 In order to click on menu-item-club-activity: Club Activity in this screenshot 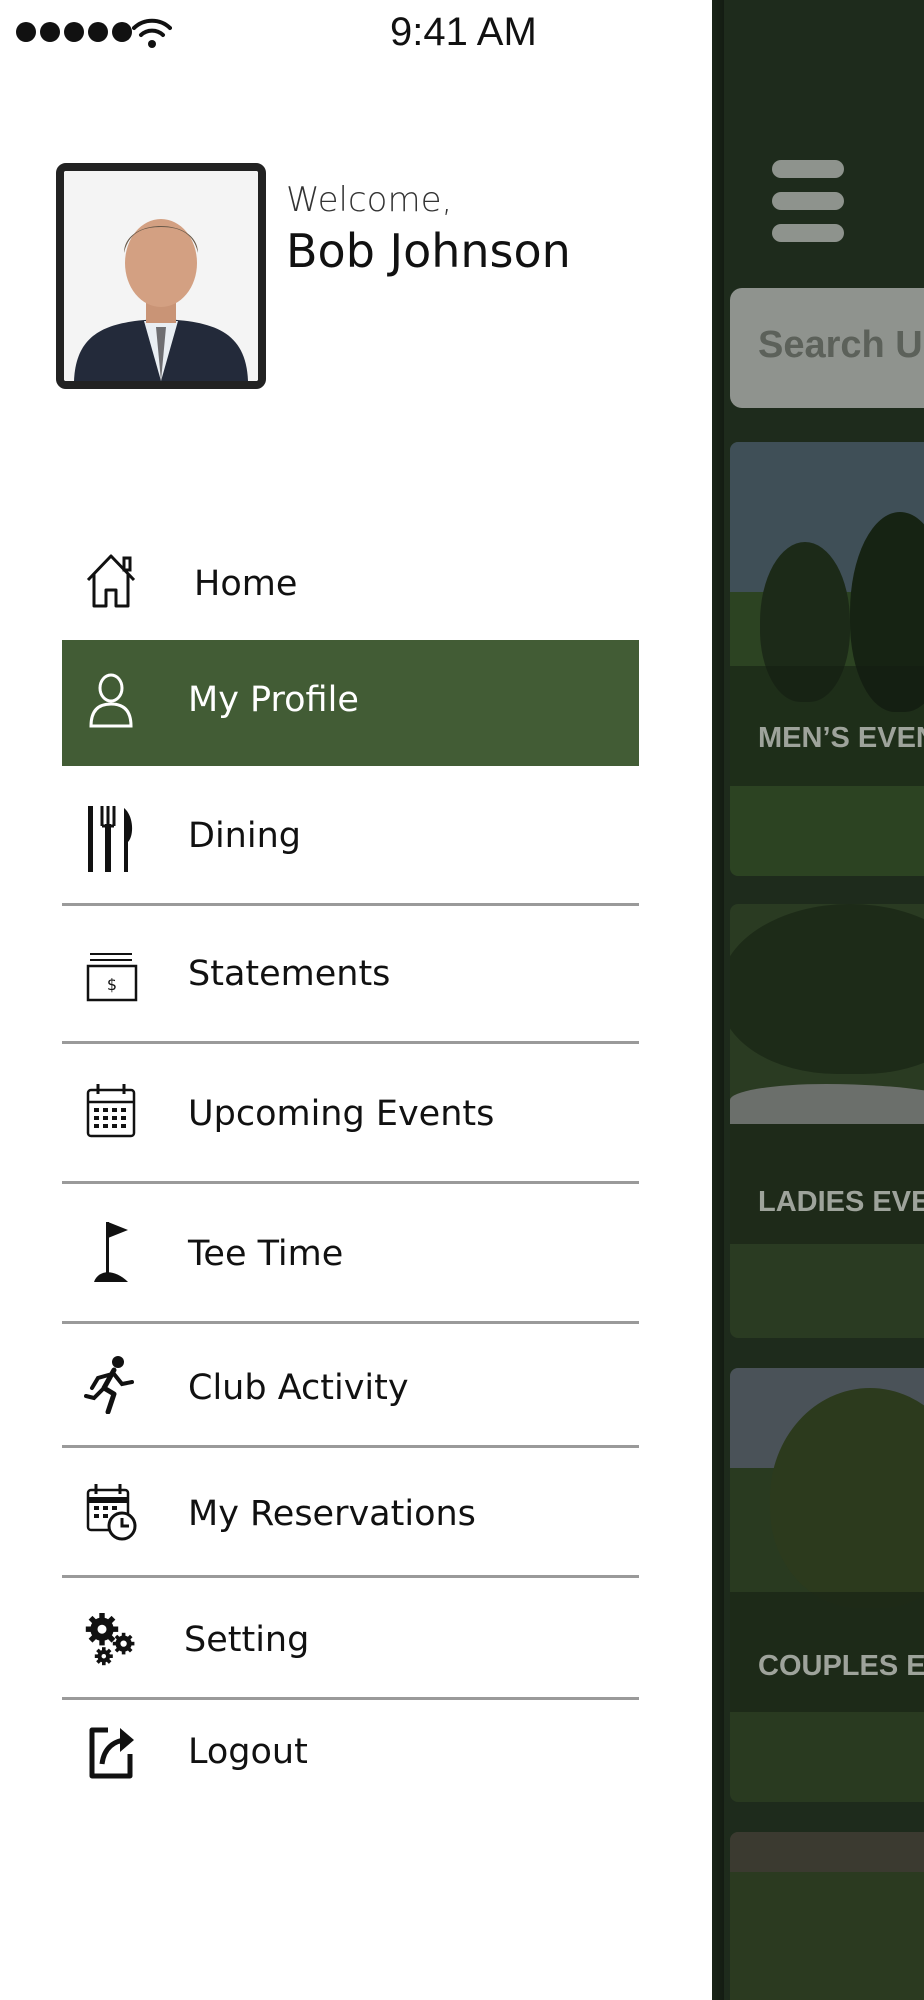, I will do `click(350, 1386)`.